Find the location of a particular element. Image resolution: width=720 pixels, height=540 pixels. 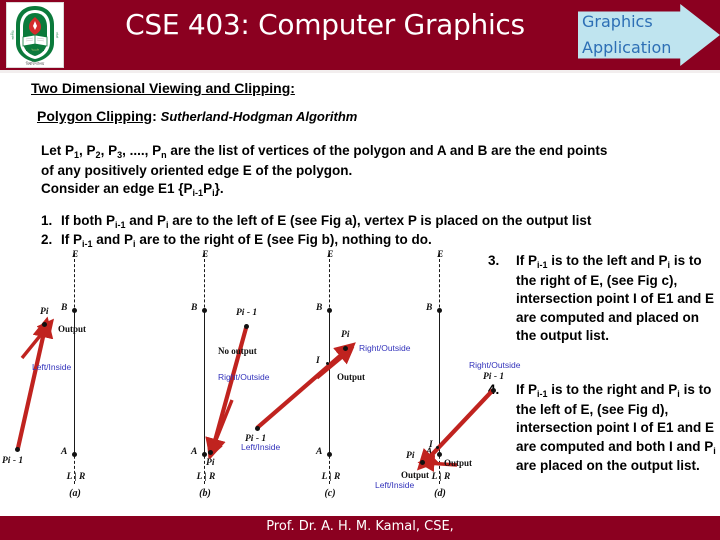

no-output-annotation-b: No output is located at coordinates (237, 351).